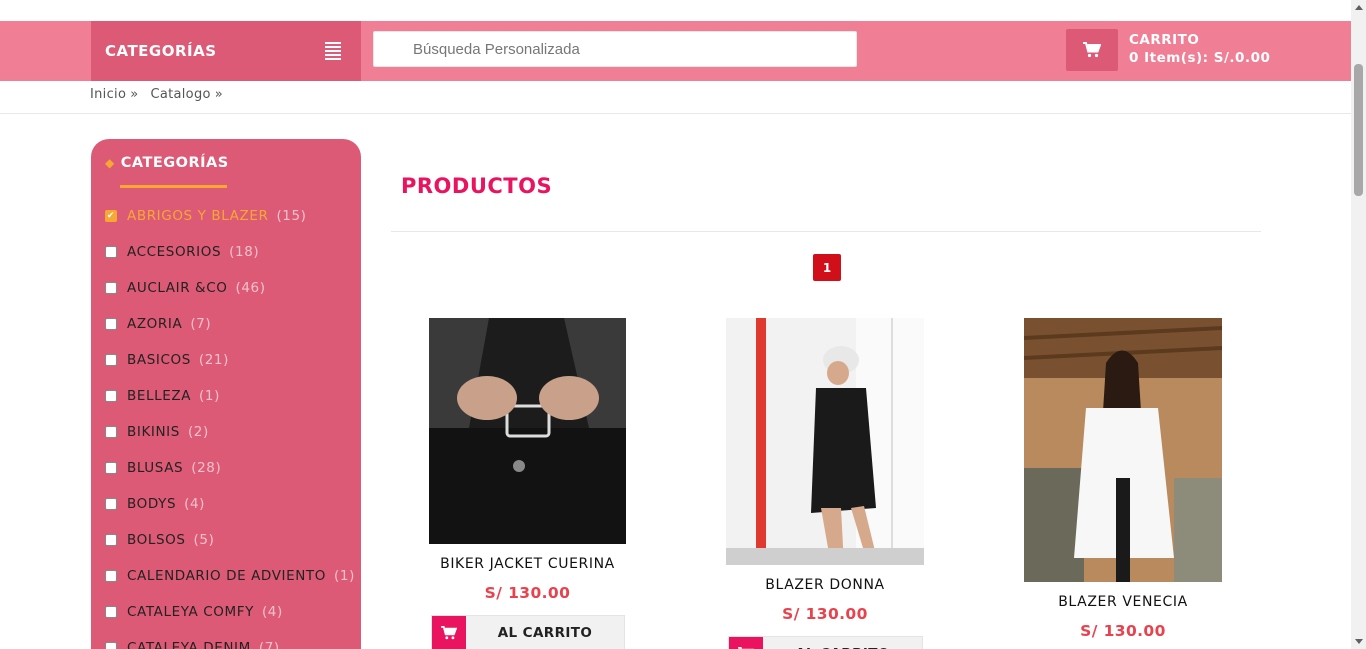 This screenshot has height=649, width=1366. Describe the element at coordinates (198, 432) in the screenshot. I see `category-count: (2)` at that location.